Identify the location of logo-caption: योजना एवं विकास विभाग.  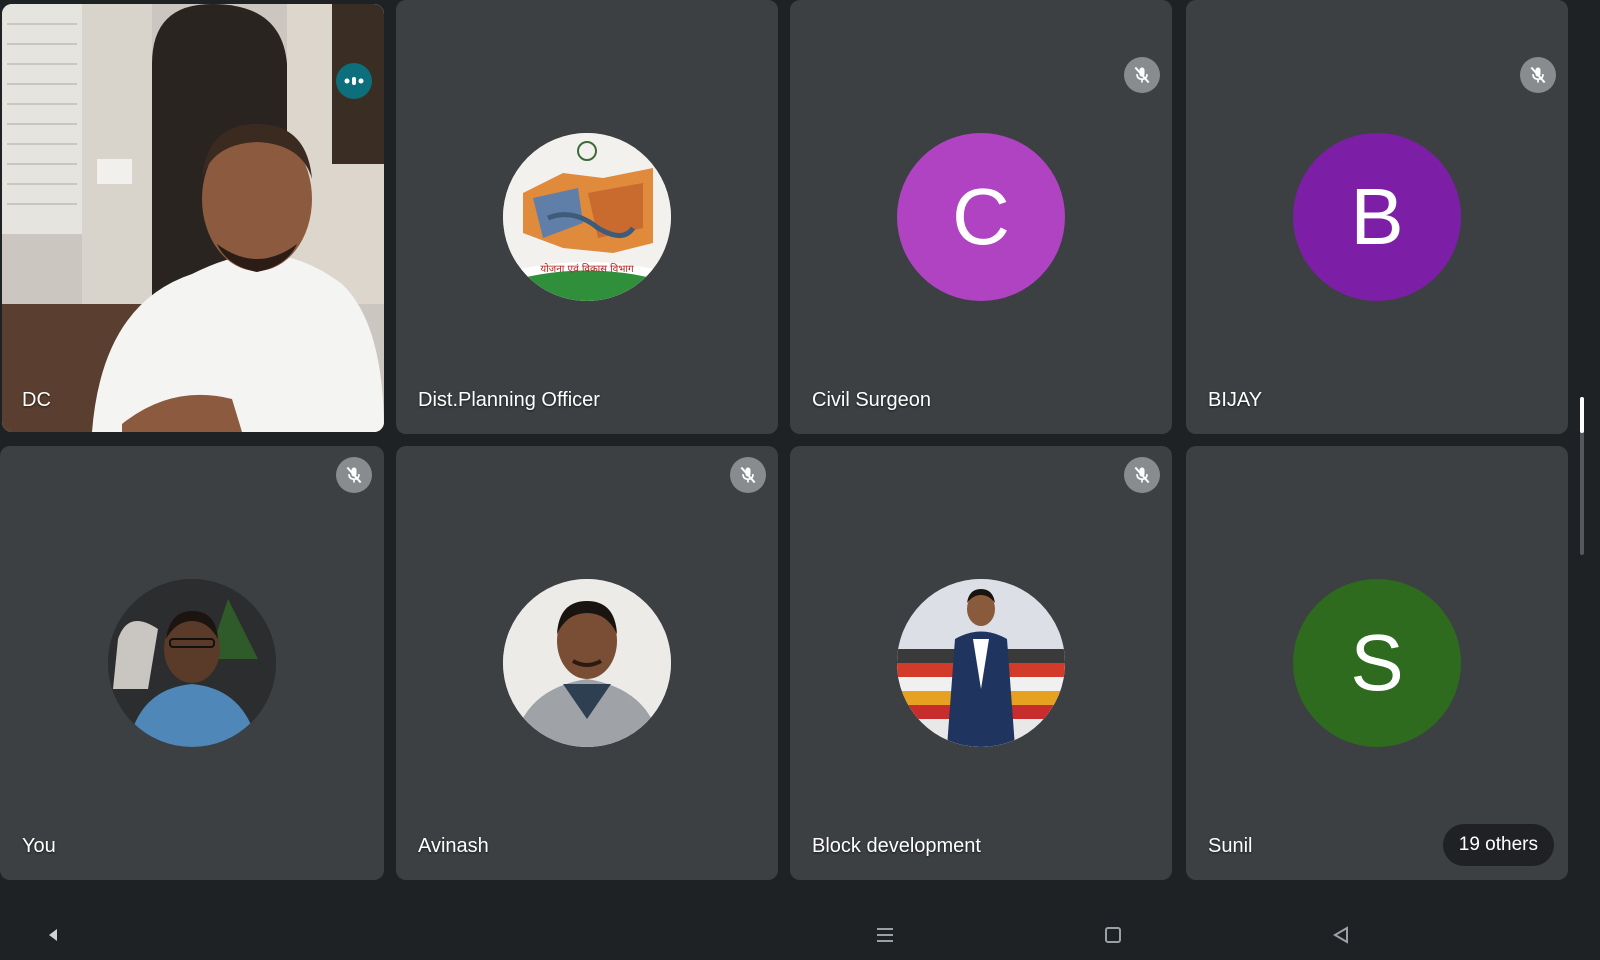
(587, 269).